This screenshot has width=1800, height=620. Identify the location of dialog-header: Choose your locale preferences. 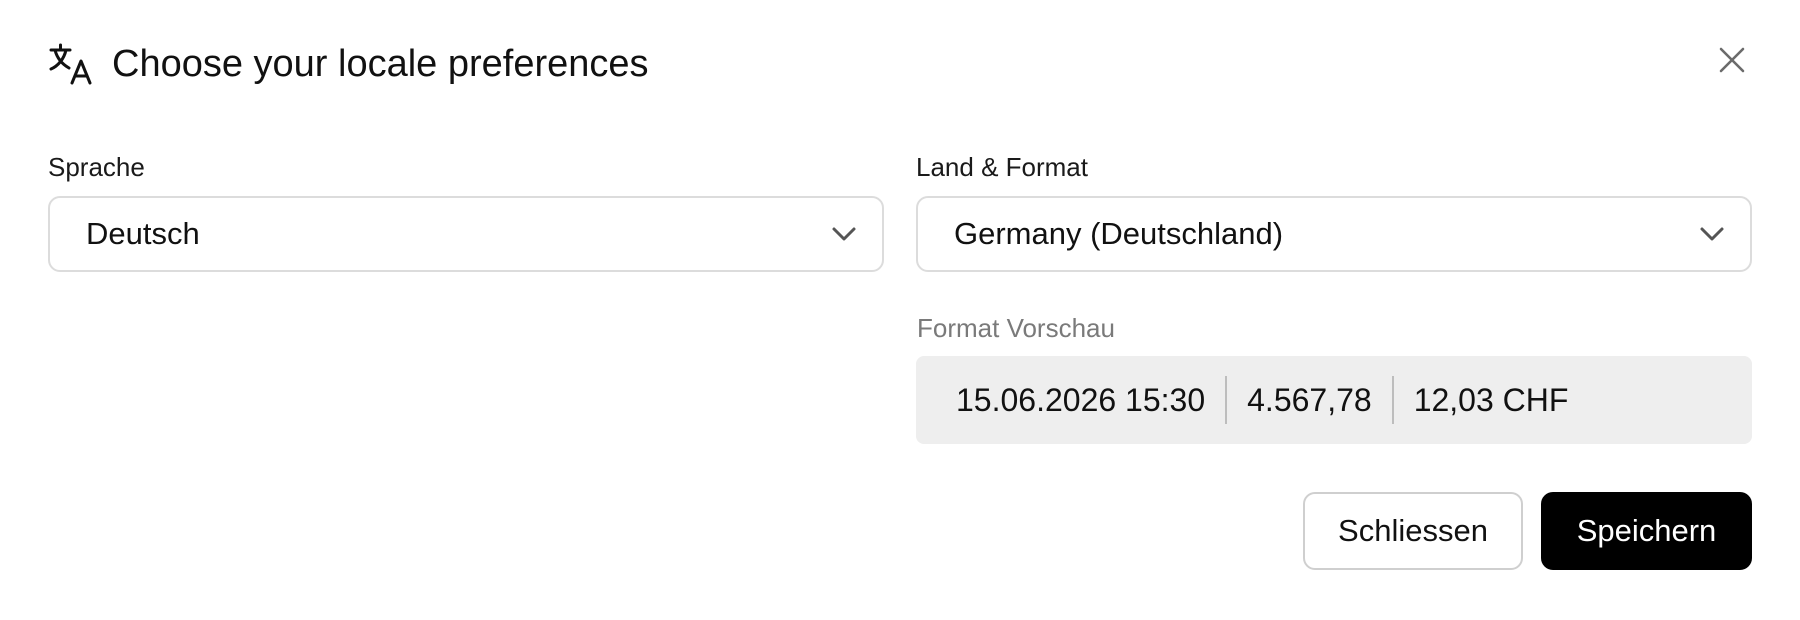
(348, 64).